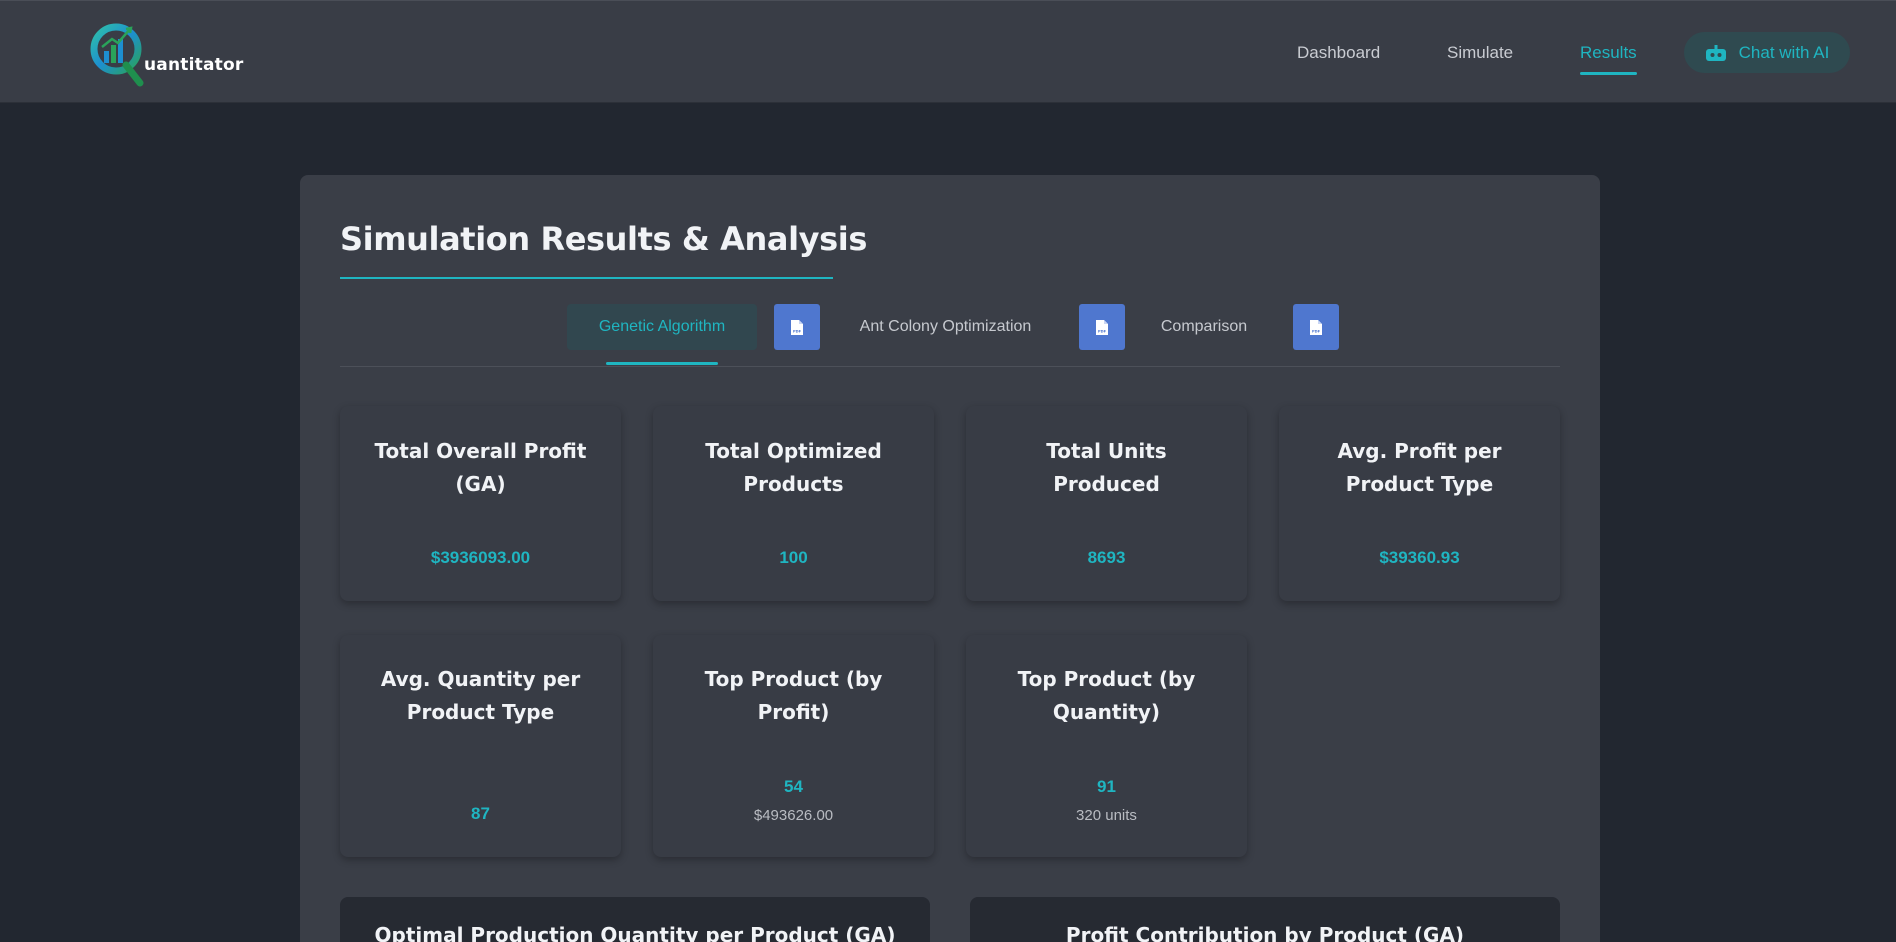 The image size is (1896, 942). Describe the element at coordinates (1608, 73) in the screenshot. I see `nav-active-indicator` at that location.